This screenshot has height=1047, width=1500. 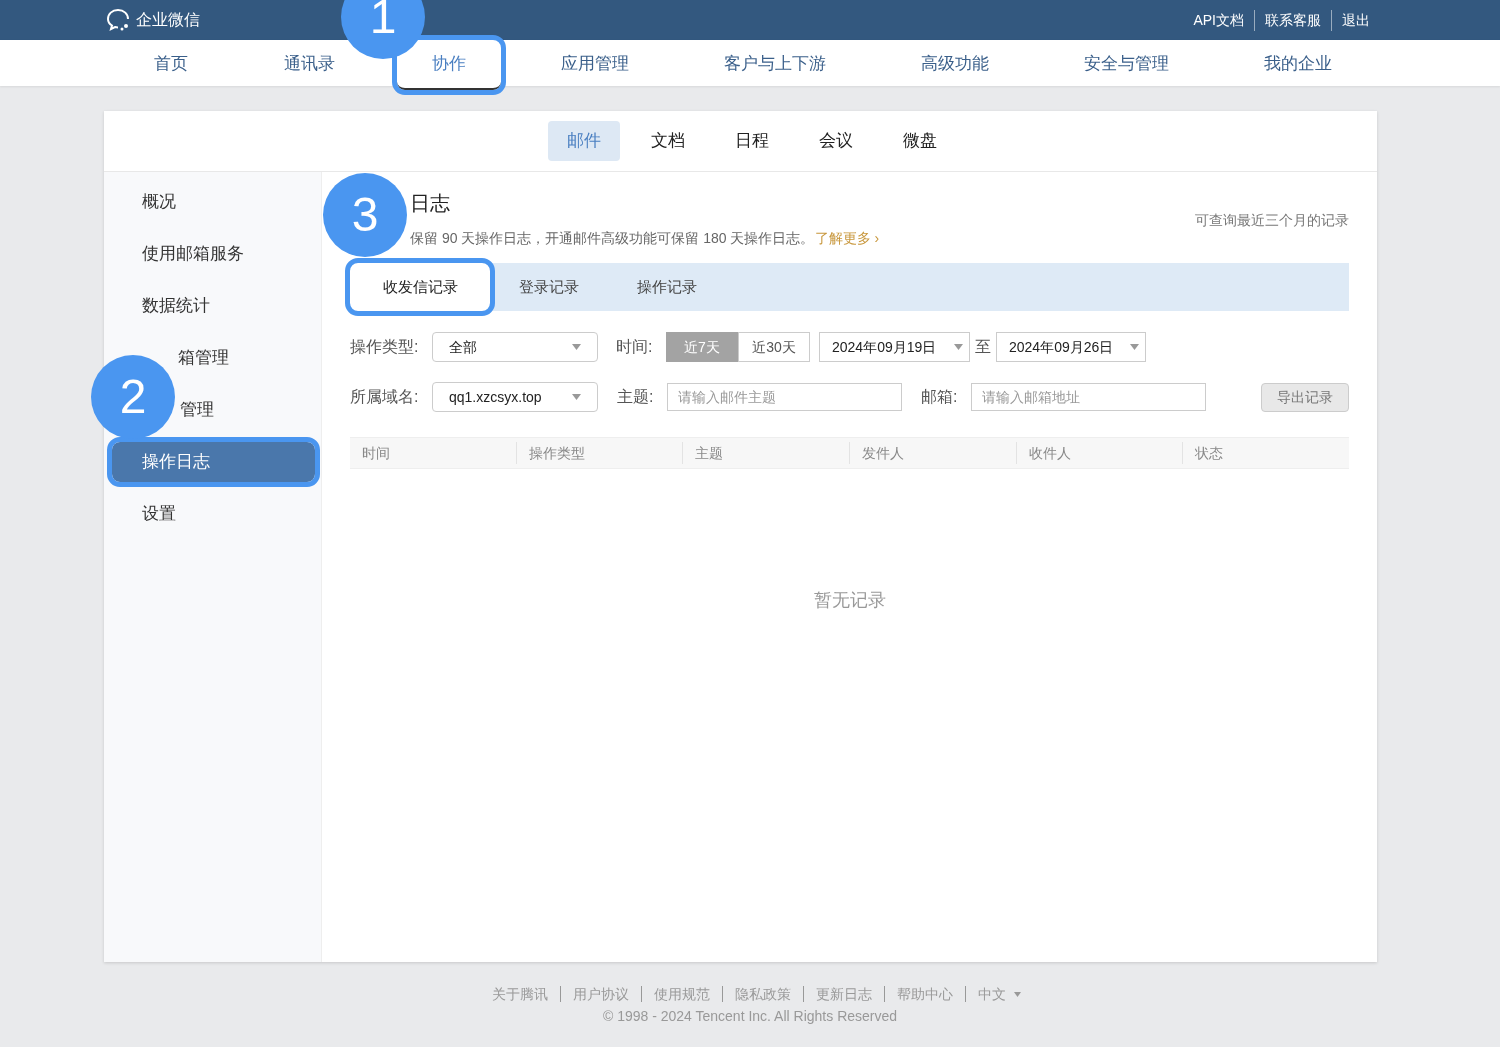 I want to click on sub-tab: 微盘, so click(x=919, y=141).